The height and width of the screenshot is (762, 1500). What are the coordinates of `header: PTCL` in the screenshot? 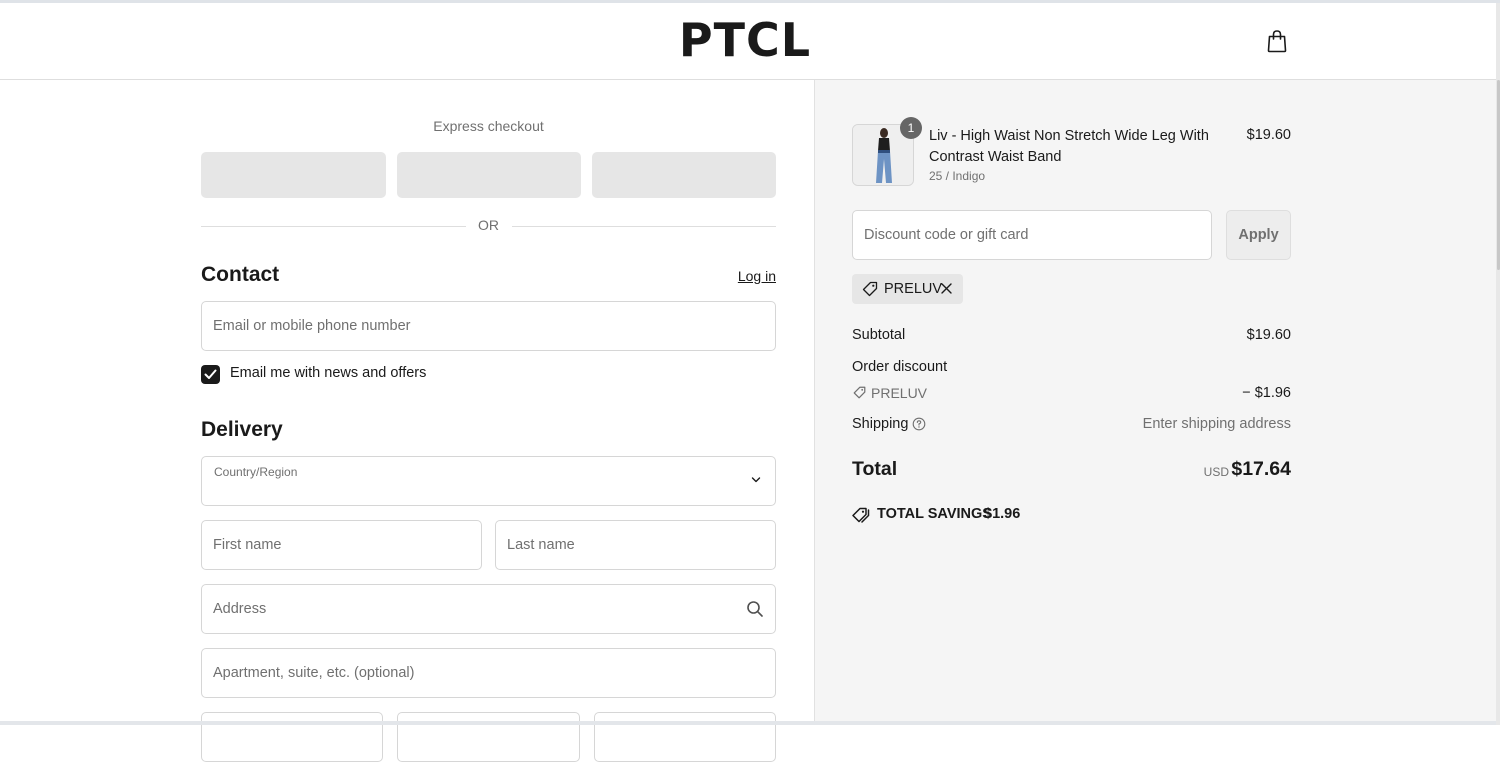 It's located at (748, 41).